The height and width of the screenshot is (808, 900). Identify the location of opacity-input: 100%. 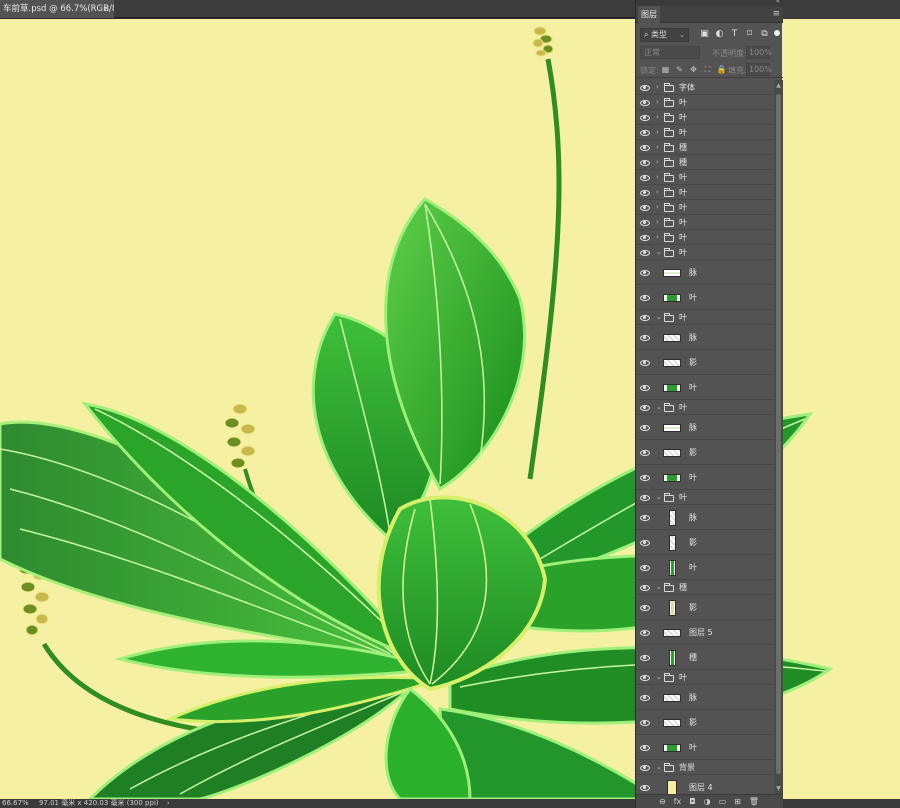
(759, 52).